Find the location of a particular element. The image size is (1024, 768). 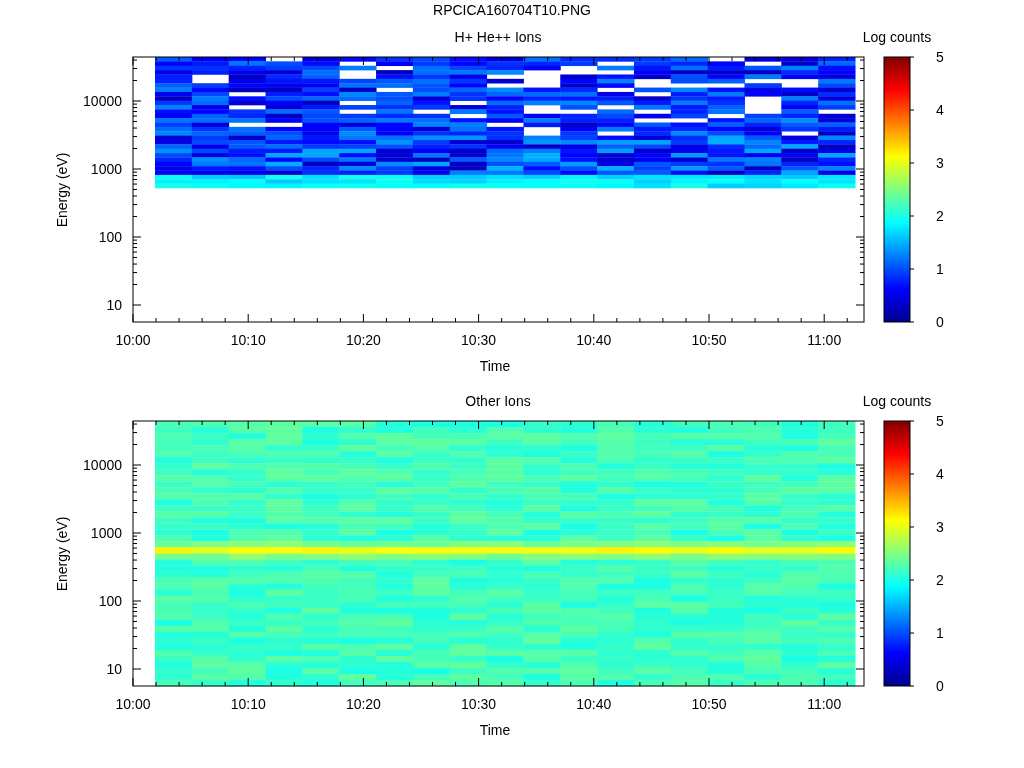

plot-title: RPCICA160704T10.PNG is located at coordinates (512, 10).